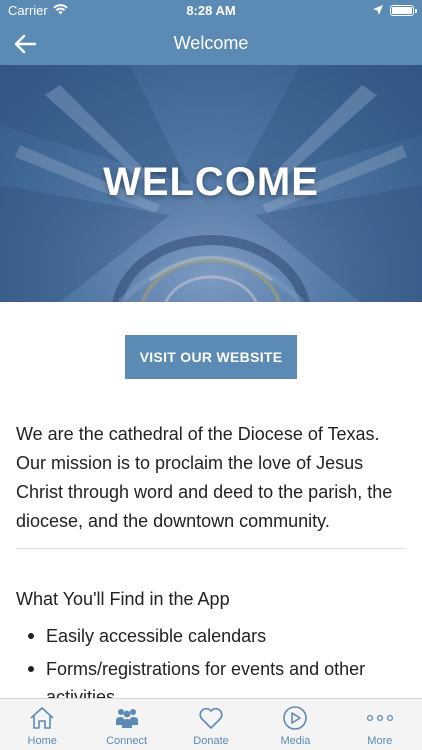 This screenshot has width=422, height=750. I want to click on play-icon, so click(295, 718).